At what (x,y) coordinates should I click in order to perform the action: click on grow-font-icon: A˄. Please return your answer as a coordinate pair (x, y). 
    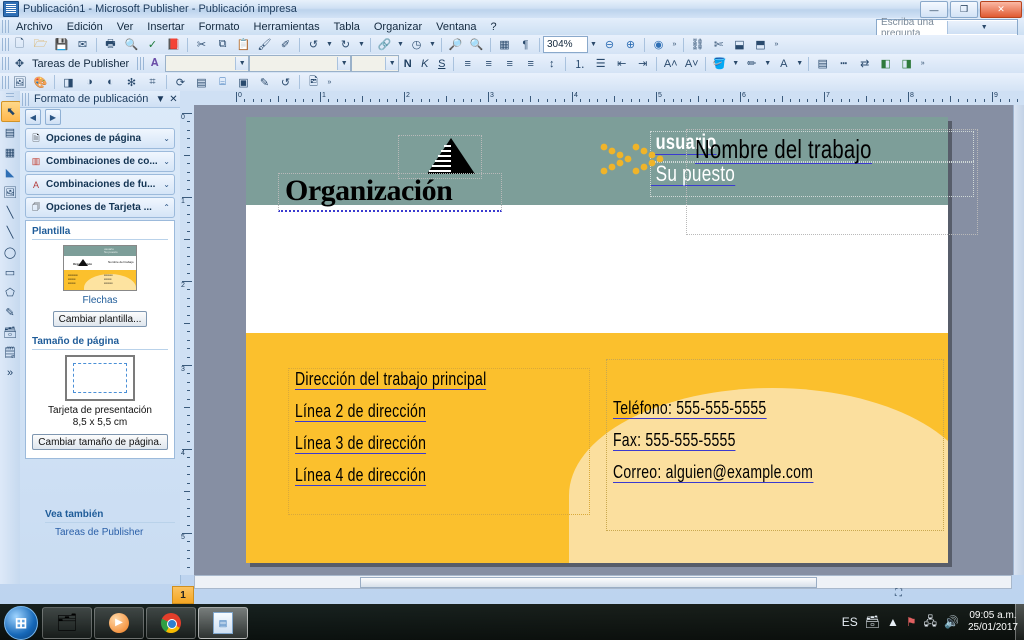
    Looking at the image, I should click on (670, 63).